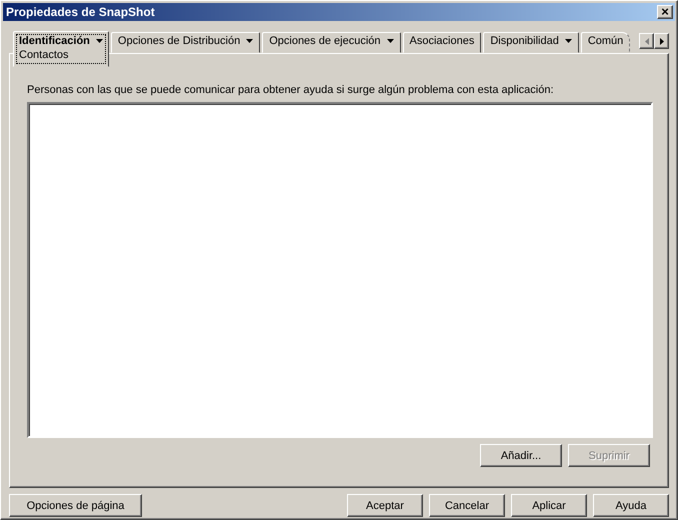 This screenshot has width=678, height=520. What do you see at coordinates (75, 505) in the screenshot?
I see `page-options-button: Opciones de página` at bounding box center [75, 505].